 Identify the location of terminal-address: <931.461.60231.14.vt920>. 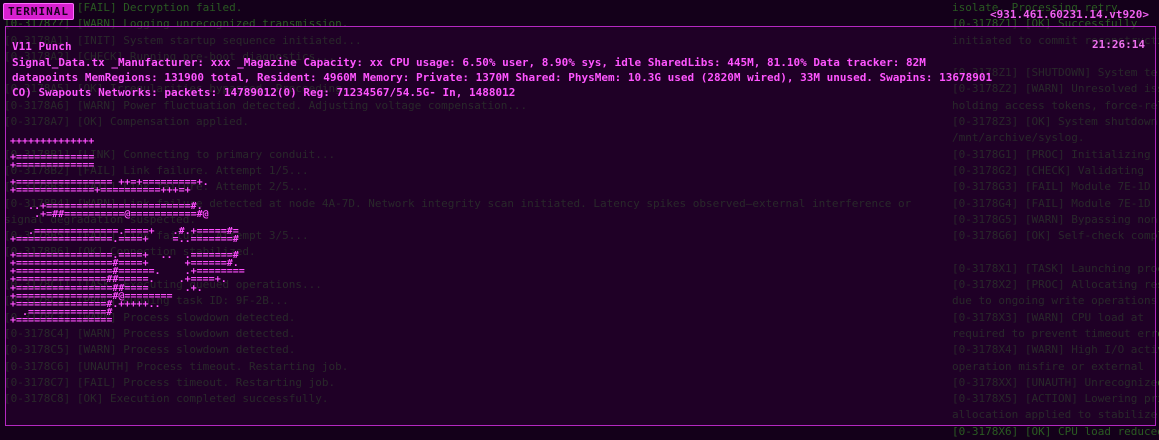
(1069, 14).